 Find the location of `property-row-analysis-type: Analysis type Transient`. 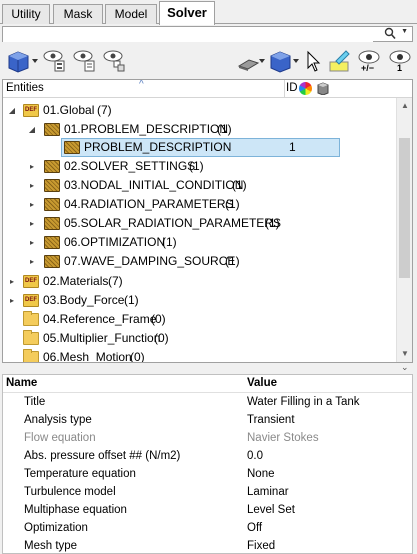

property-row-analysis-type: Analysis type Transient is located at coordinates (207, 420).